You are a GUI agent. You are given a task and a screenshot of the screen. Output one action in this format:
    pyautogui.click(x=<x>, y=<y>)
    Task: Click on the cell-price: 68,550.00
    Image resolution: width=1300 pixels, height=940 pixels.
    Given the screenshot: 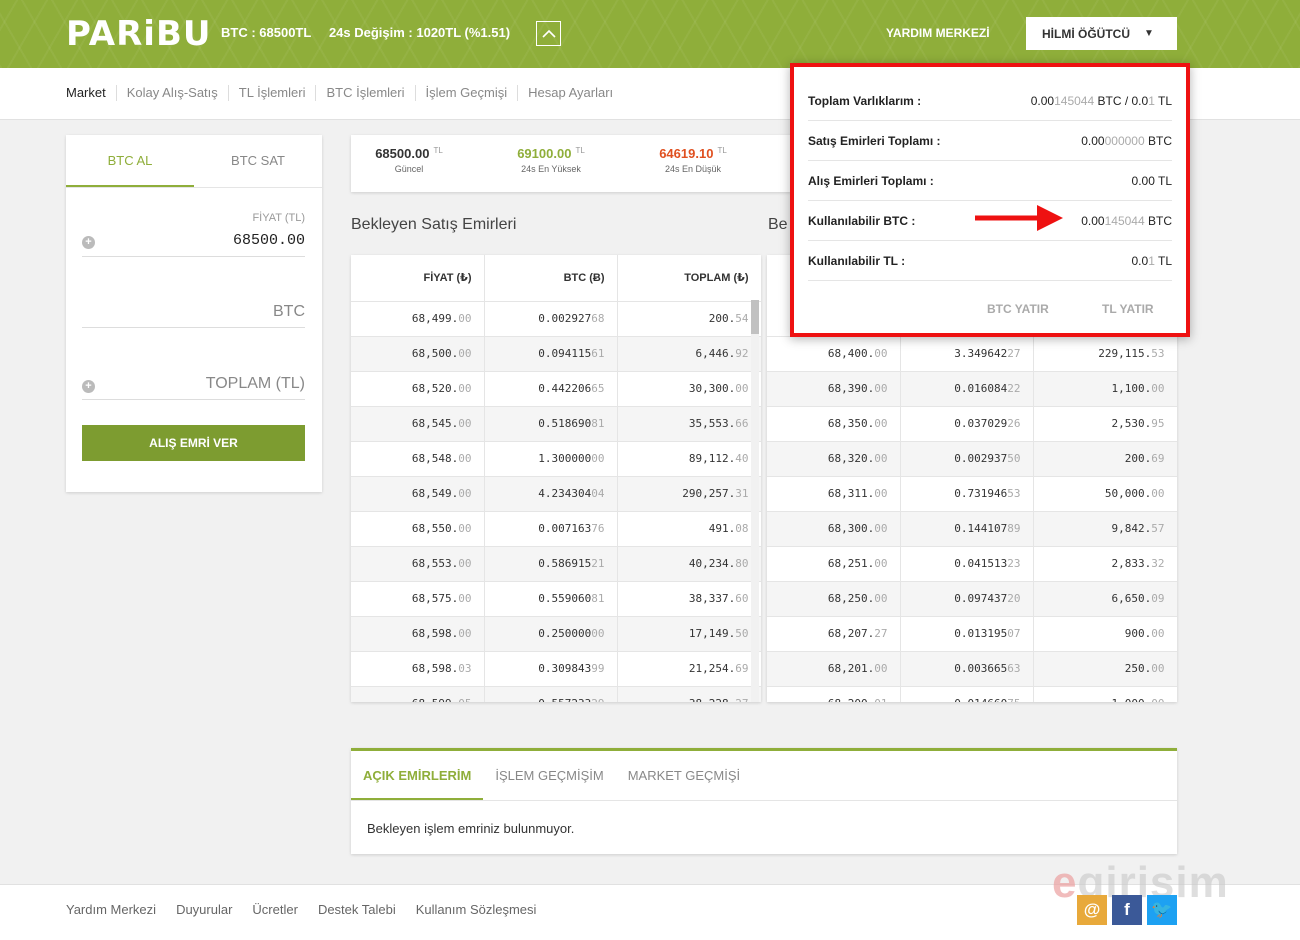 What is the action you would take?
    pyautogui.click(x=418, y=529)
    